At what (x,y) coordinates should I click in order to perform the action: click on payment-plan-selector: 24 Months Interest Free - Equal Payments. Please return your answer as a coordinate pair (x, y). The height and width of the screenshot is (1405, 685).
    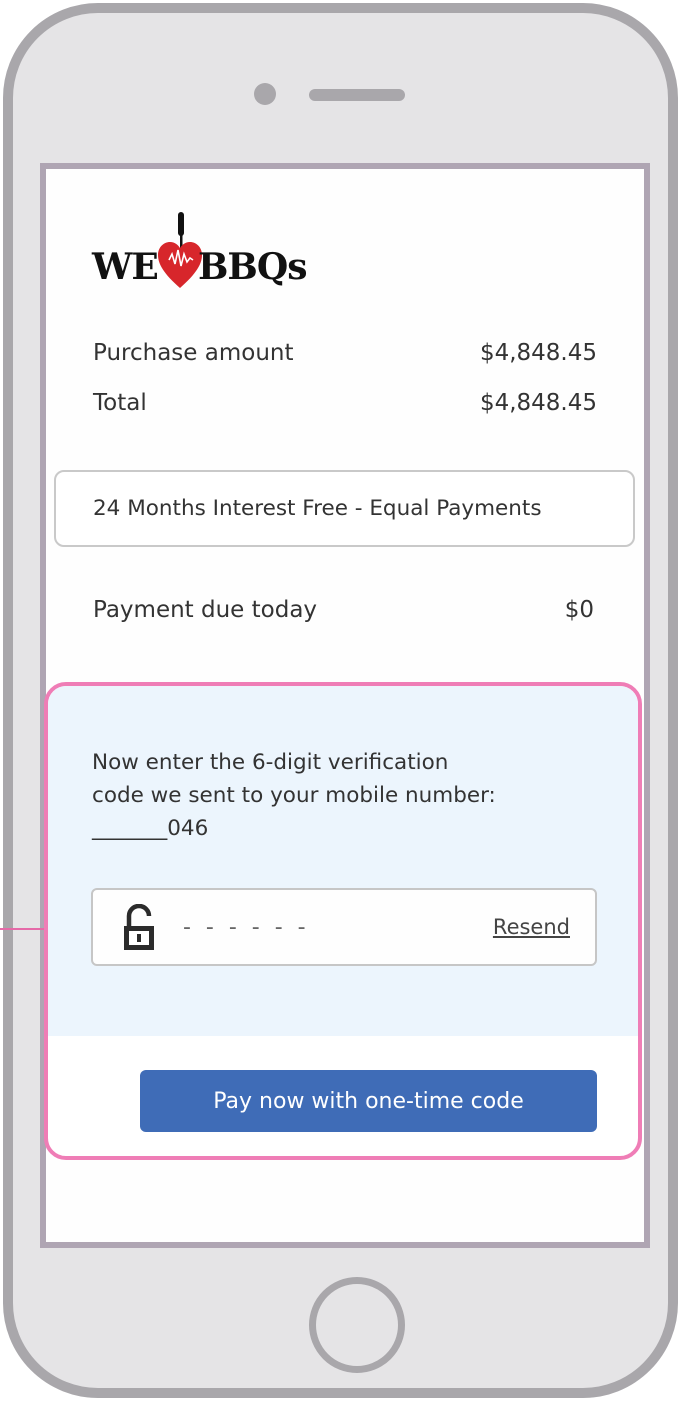
    Looking at the image, I should click on (344, 508).